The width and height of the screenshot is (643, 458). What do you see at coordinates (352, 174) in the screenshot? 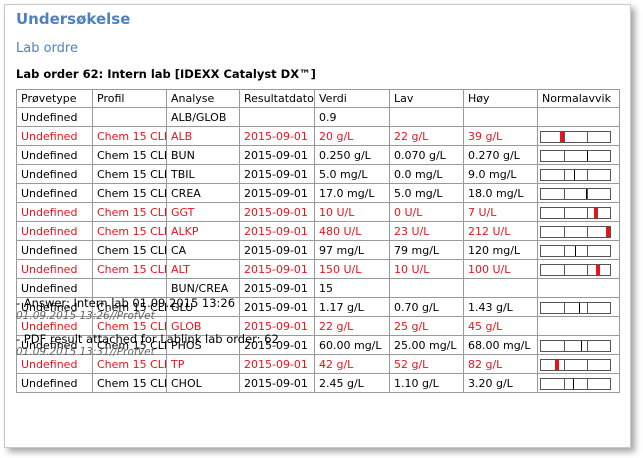
I see `cell-value: 5.0 mg/L` at bounding box center [352, 174].